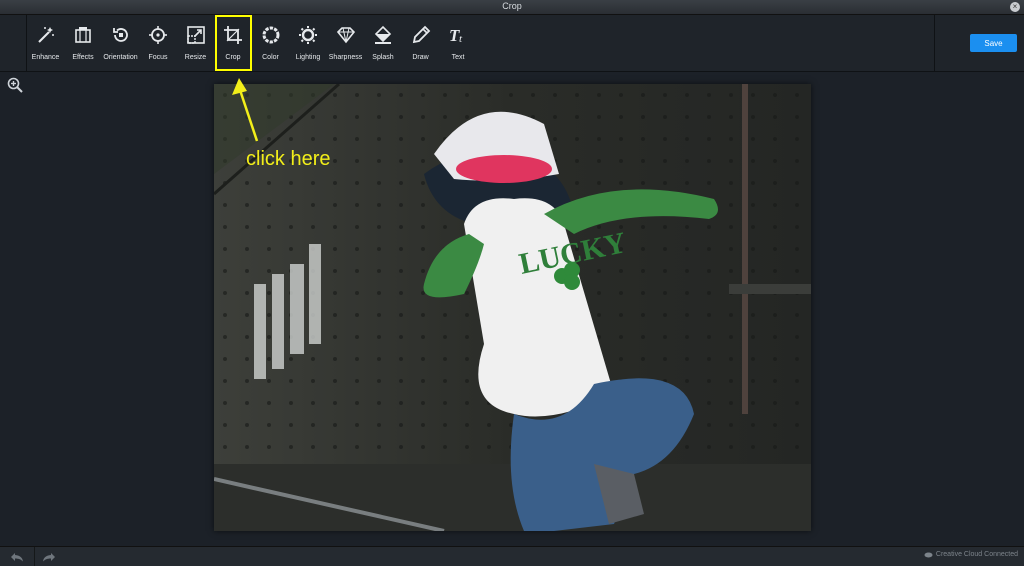 Image resolution: width=1024 pixels, height=566 pixels. I want to click on tool-crop: Crop, so click(233, 43).